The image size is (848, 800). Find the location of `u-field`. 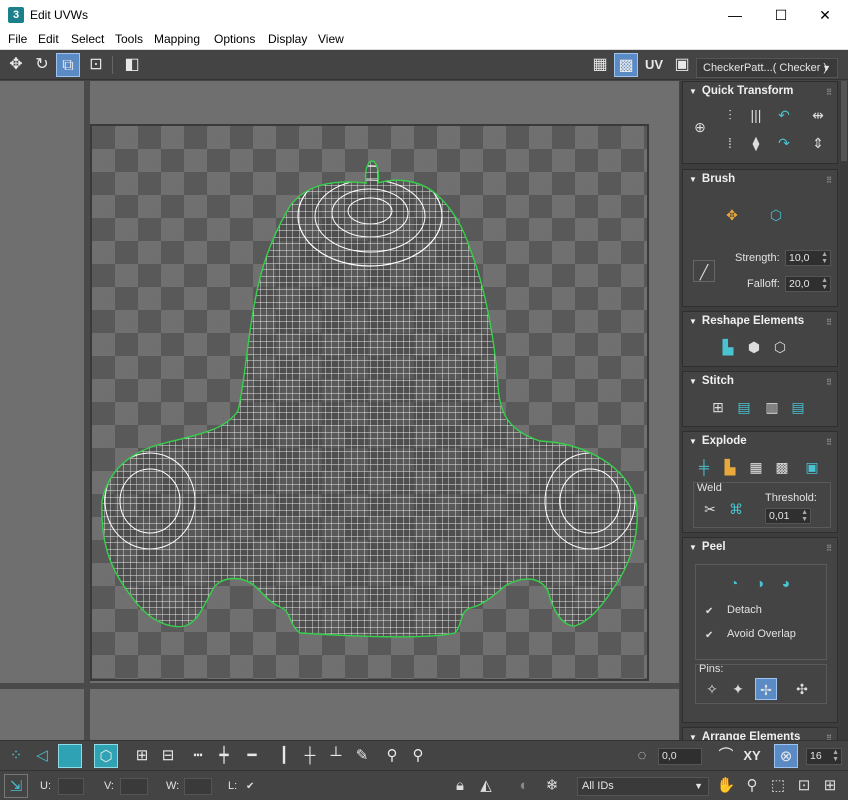

u-field is located at coordinates (71, 786).